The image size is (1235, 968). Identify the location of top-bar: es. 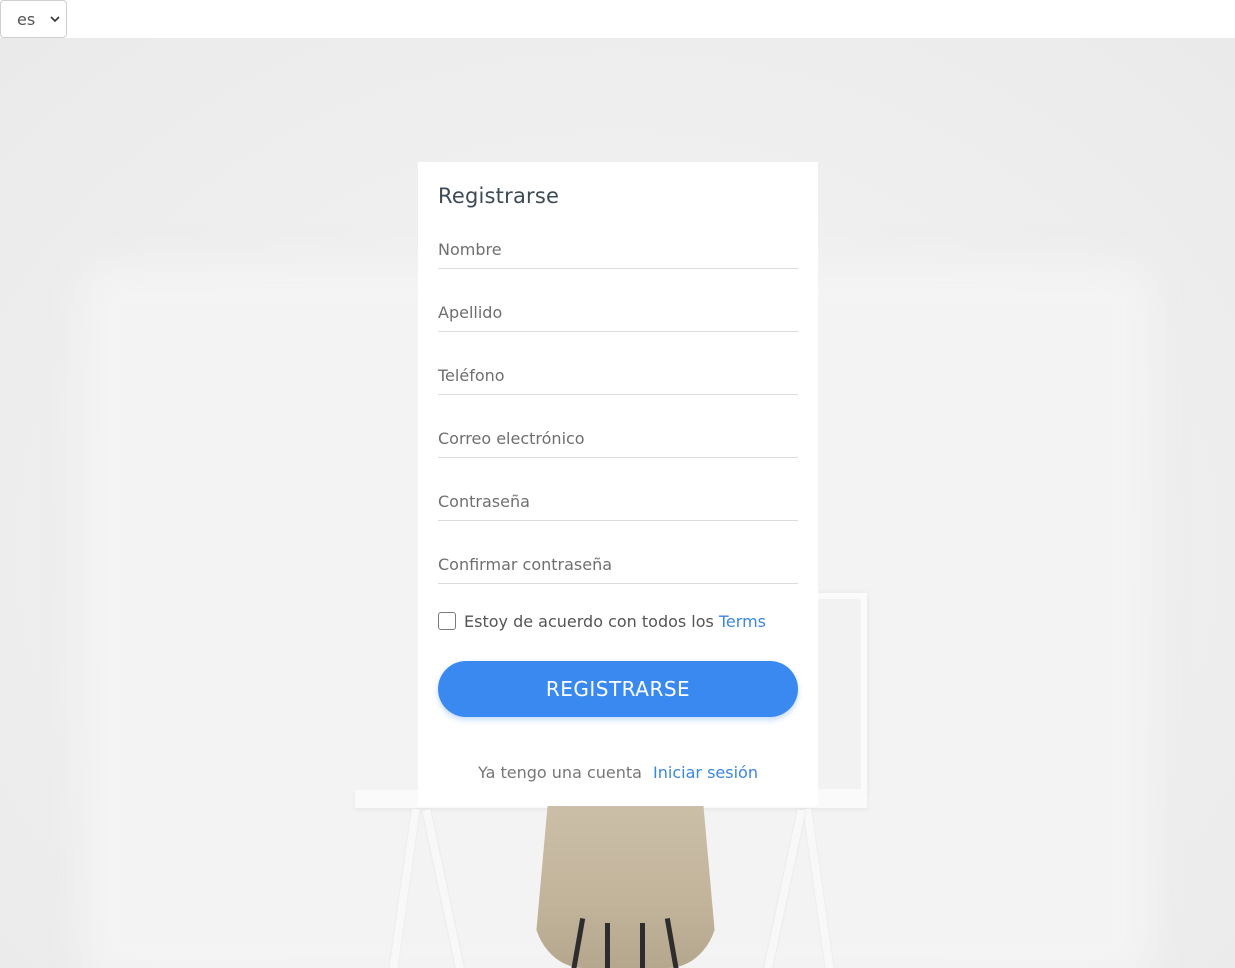
(617, 19).